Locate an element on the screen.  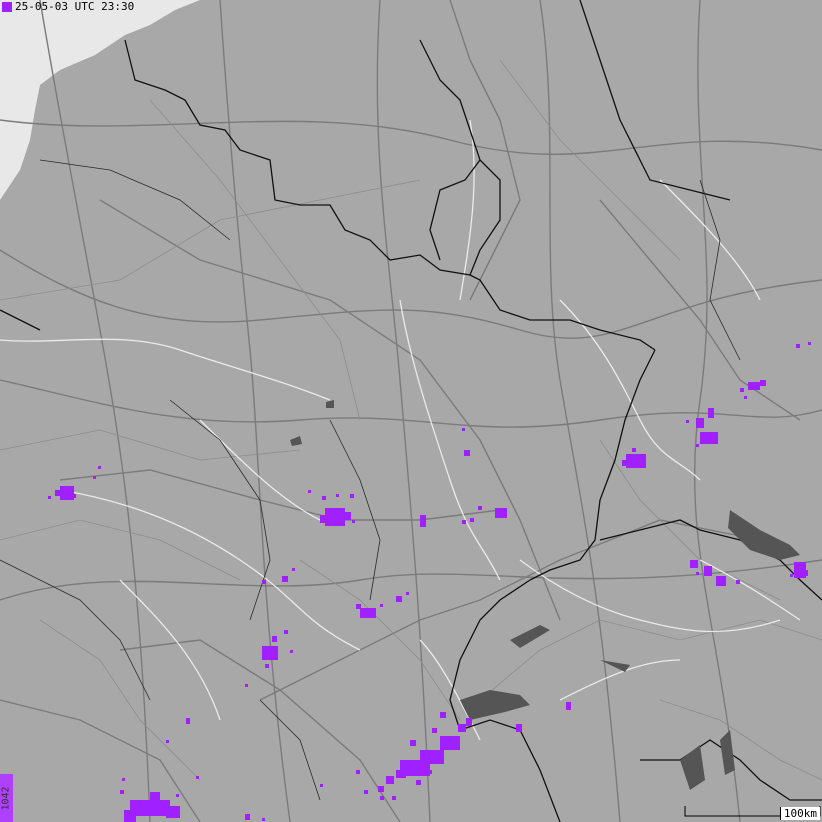
timestamp-text: 25-05-03 UTC 23:30 is located at coordinates (75, 6).